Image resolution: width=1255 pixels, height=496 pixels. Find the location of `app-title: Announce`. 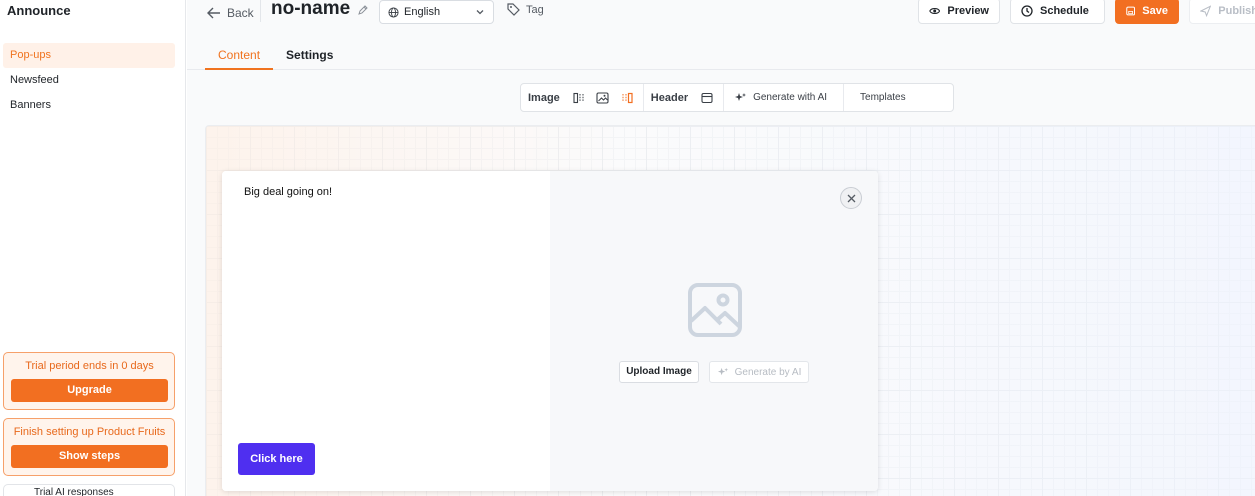

app-title: Announce is located at coordinates (39, 10).